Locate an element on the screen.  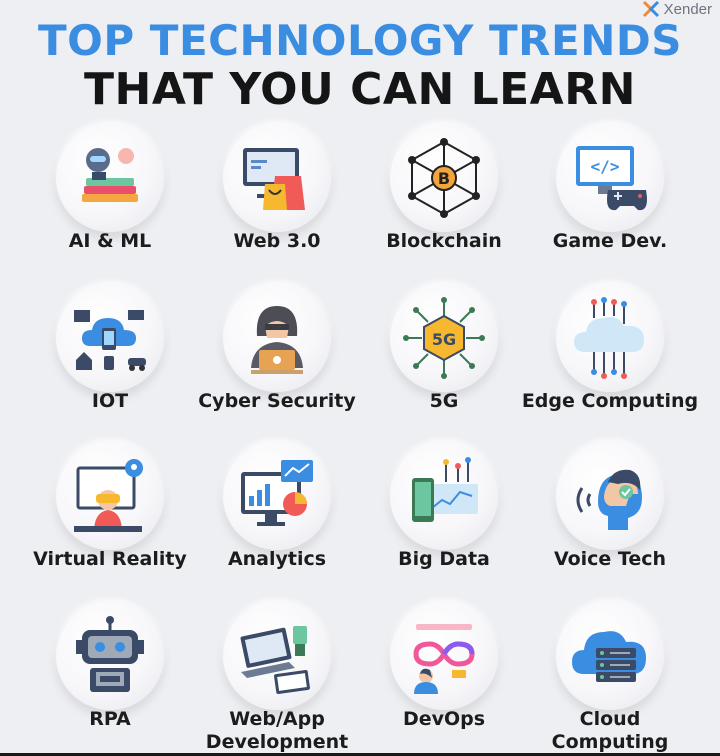
svg-text: B is located at coordinates (444, 178).